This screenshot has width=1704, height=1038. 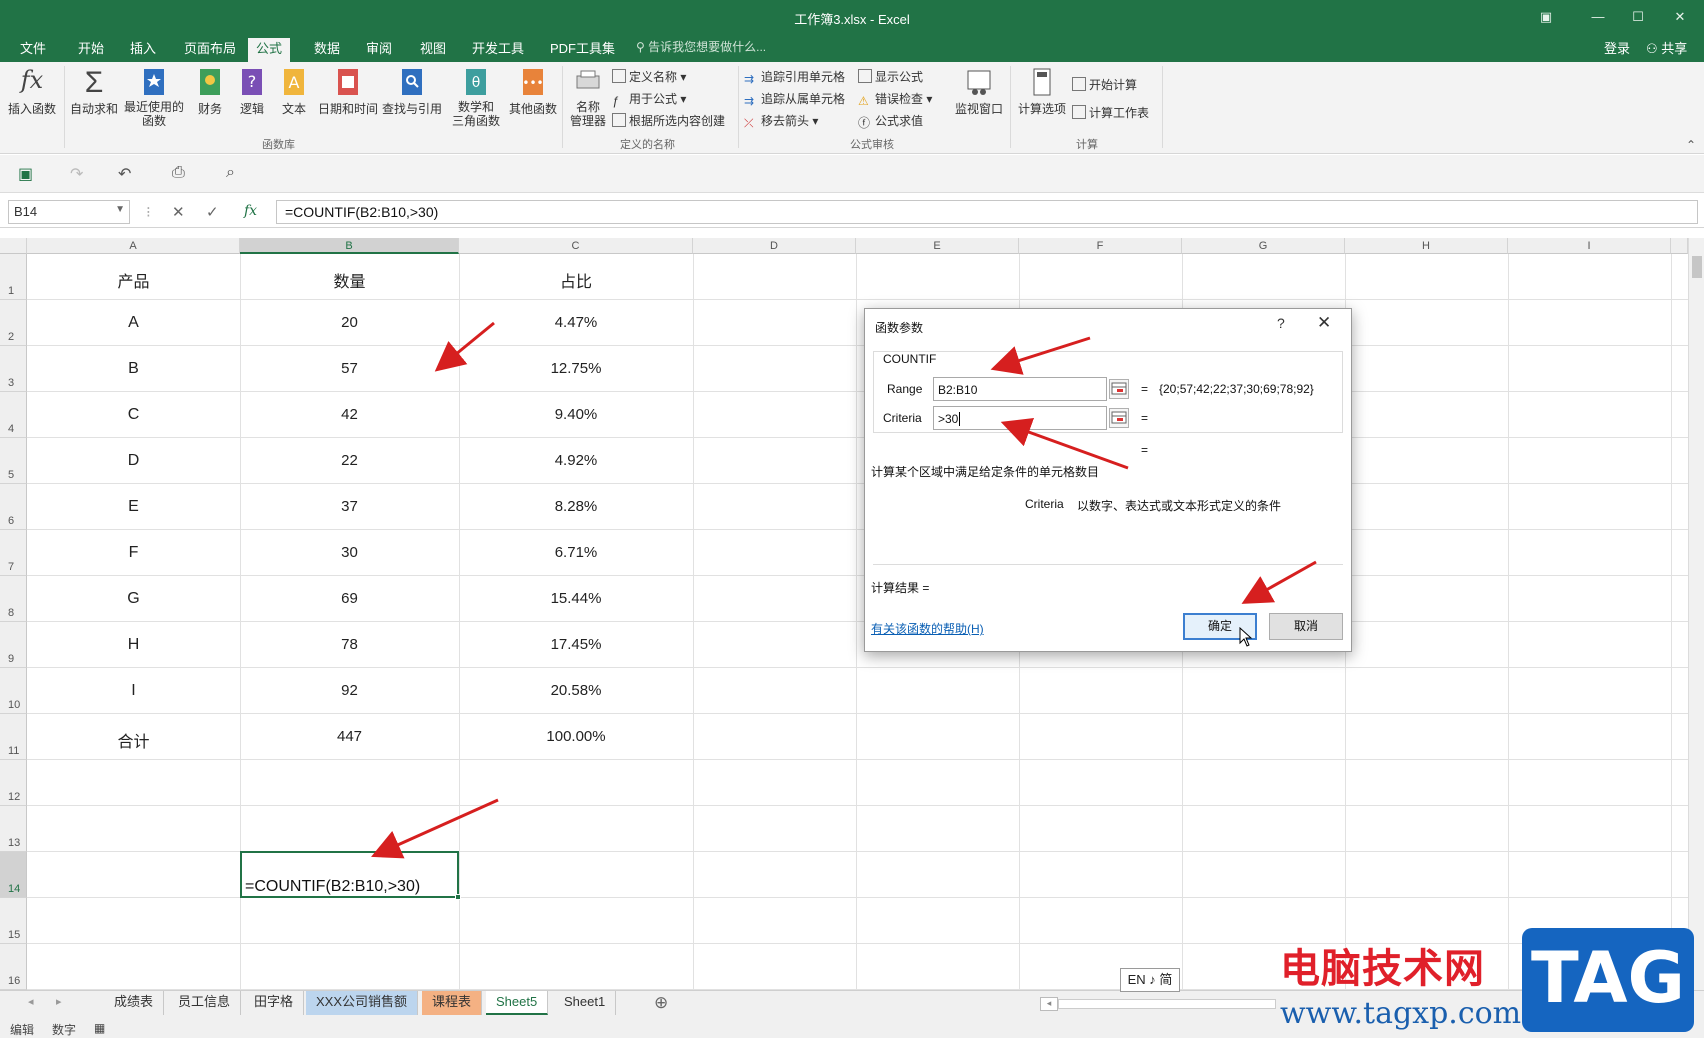 What do you see at coordinates (794, 99) in the screenshot?
I see `trace-dependents-button: ⇉ 追踪从属单元格` at bounding box center [794, 99].